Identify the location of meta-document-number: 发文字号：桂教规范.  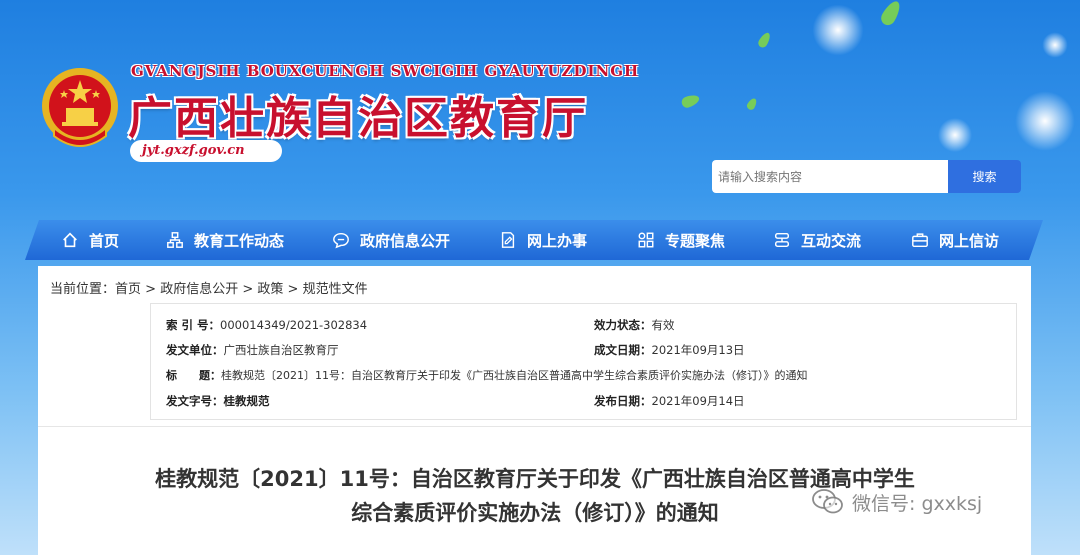
(218, 401).